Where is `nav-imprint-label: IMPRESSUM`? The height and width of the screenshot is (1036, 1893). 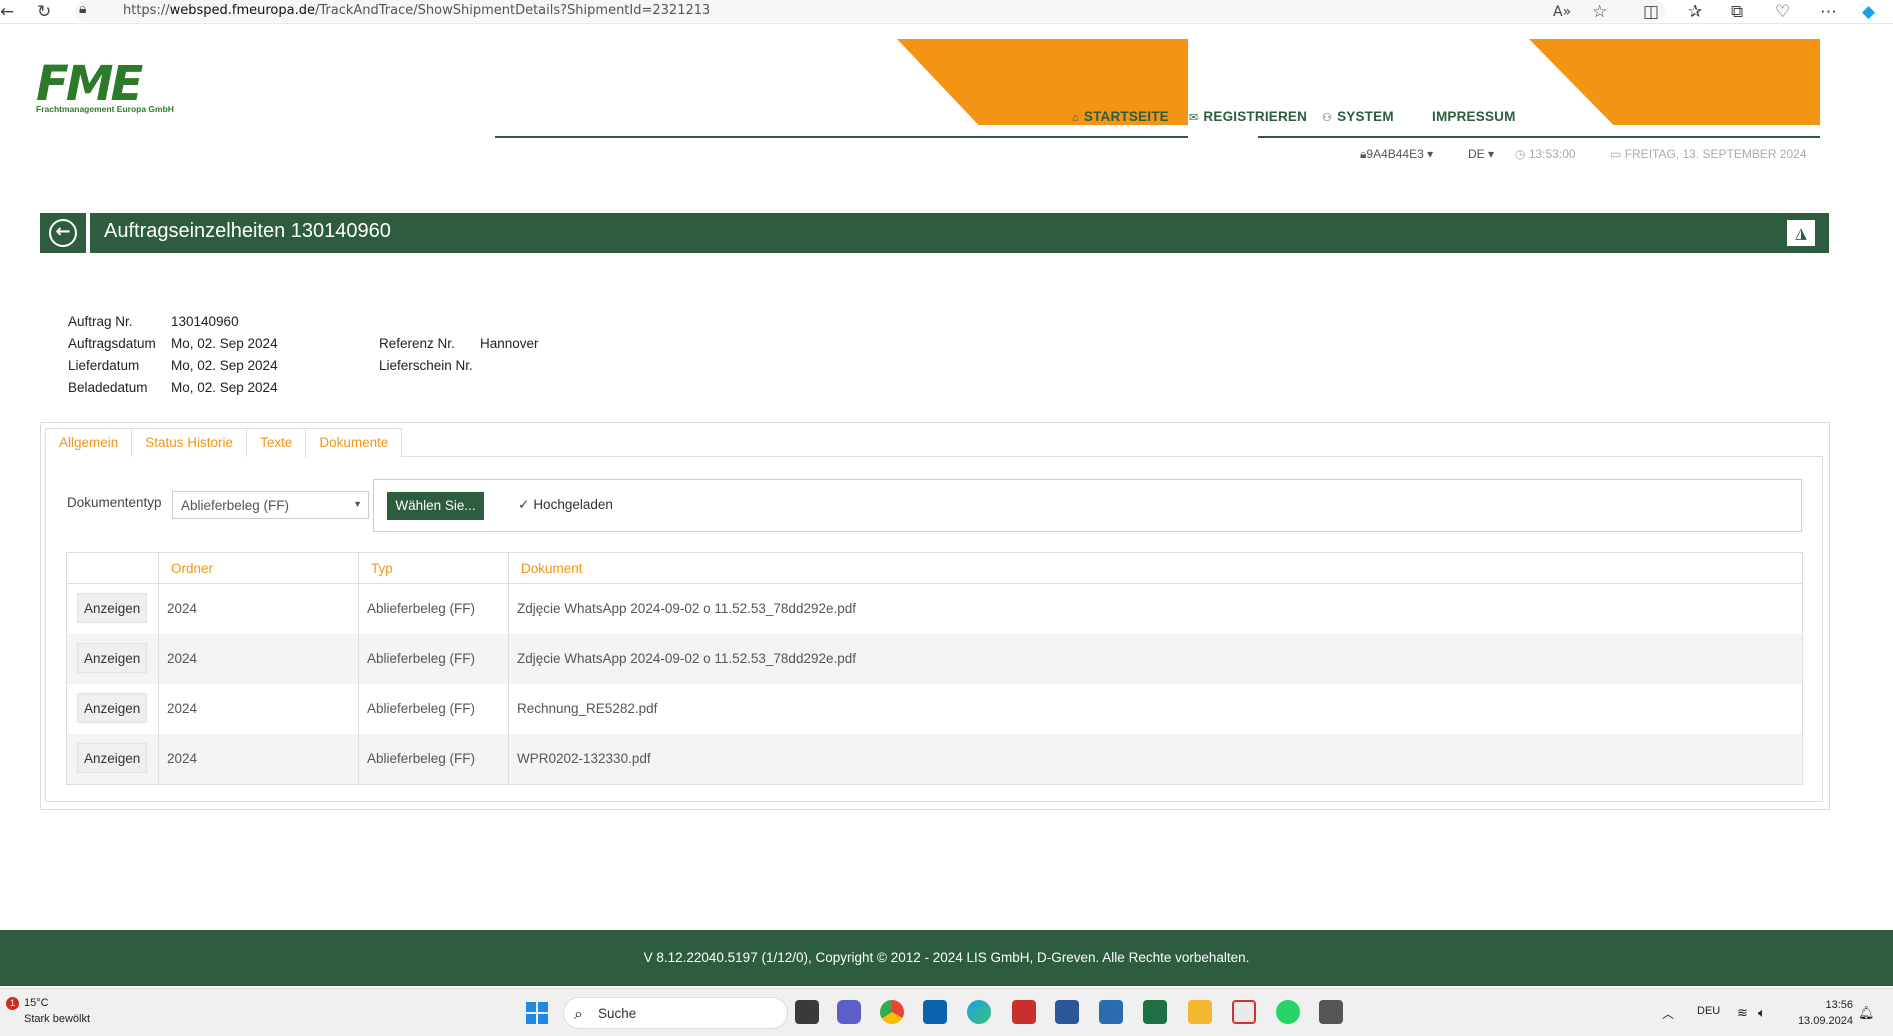
nav-imprint-label: IMPRESSUM is located at coordinates (1474, 116).